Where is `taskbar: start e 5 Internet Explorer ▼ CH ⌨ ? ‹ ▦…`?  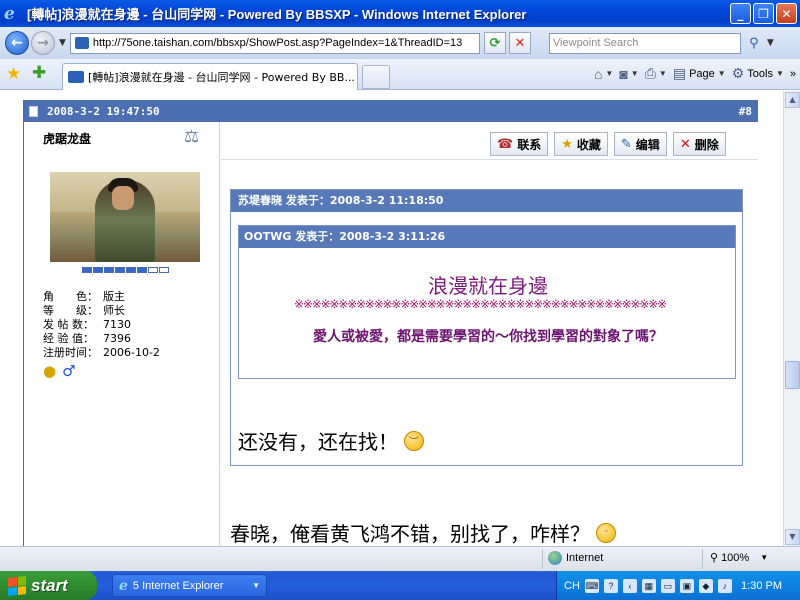 taskbar: start e 5 Internet Explorer ▼ CH ⌨ ? ‹ ▦… is located at coordinates (400, 585).